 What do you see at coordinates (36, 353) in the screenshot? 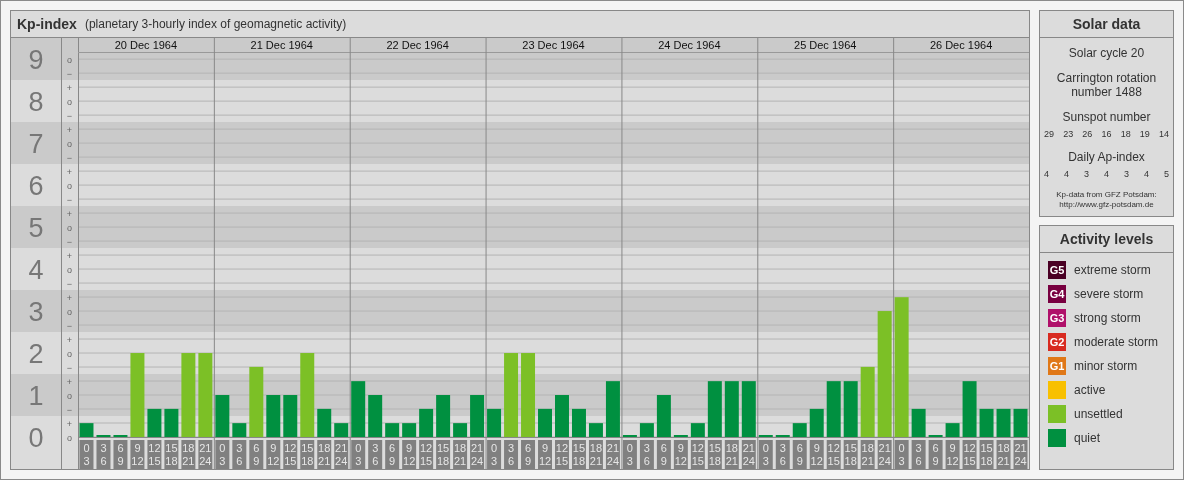
I see `y-axis-label: 2` at bounding box center [36, 353].